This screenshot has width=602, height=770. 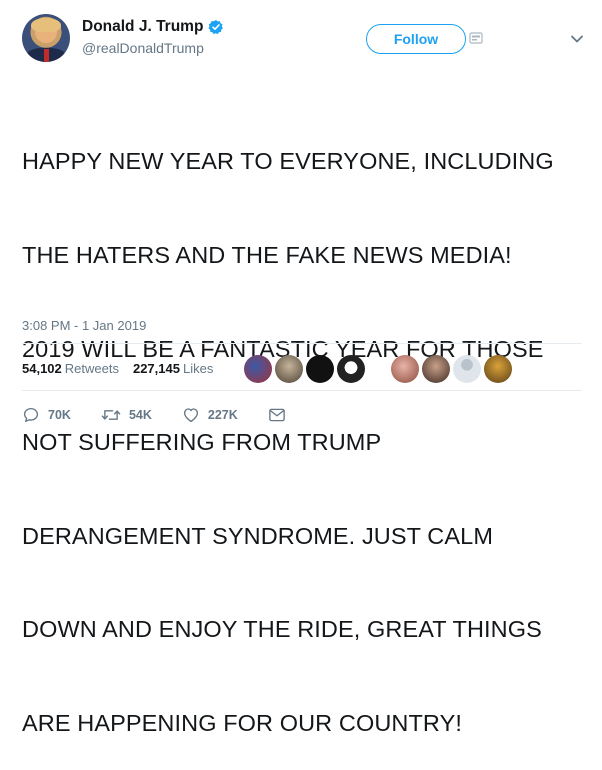 What do you see at coordinates (46, 38) in the screenshot?
I see `avatar` at bounding box center [46, 38].